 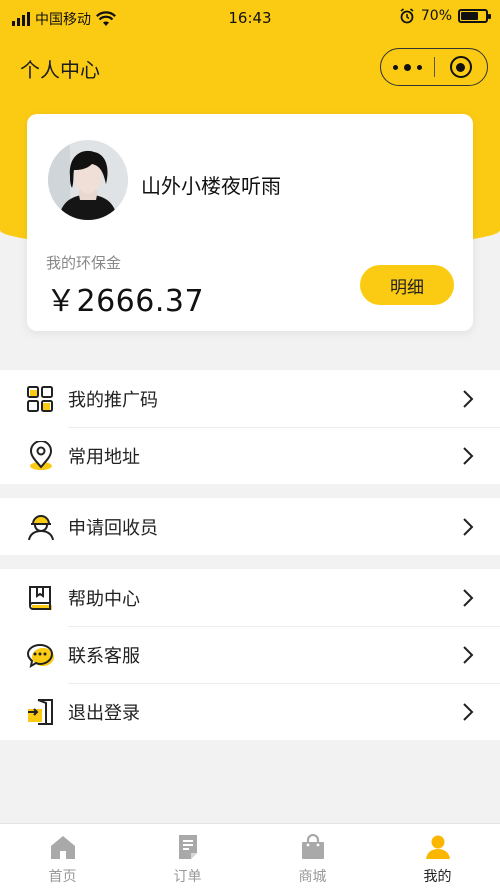 I want to click on tab-shop: 商城, so click(x=312, y=856).